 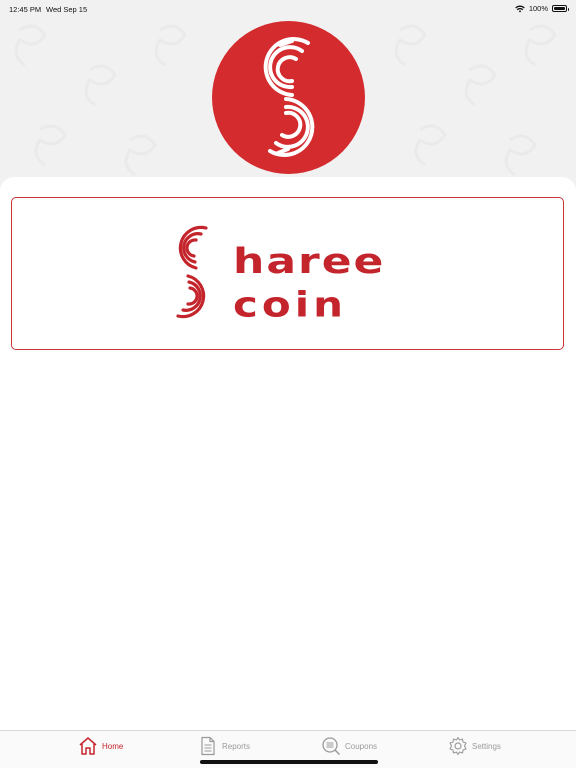 I want to click on status-indicators: 100%, so click(x=542, y=8).